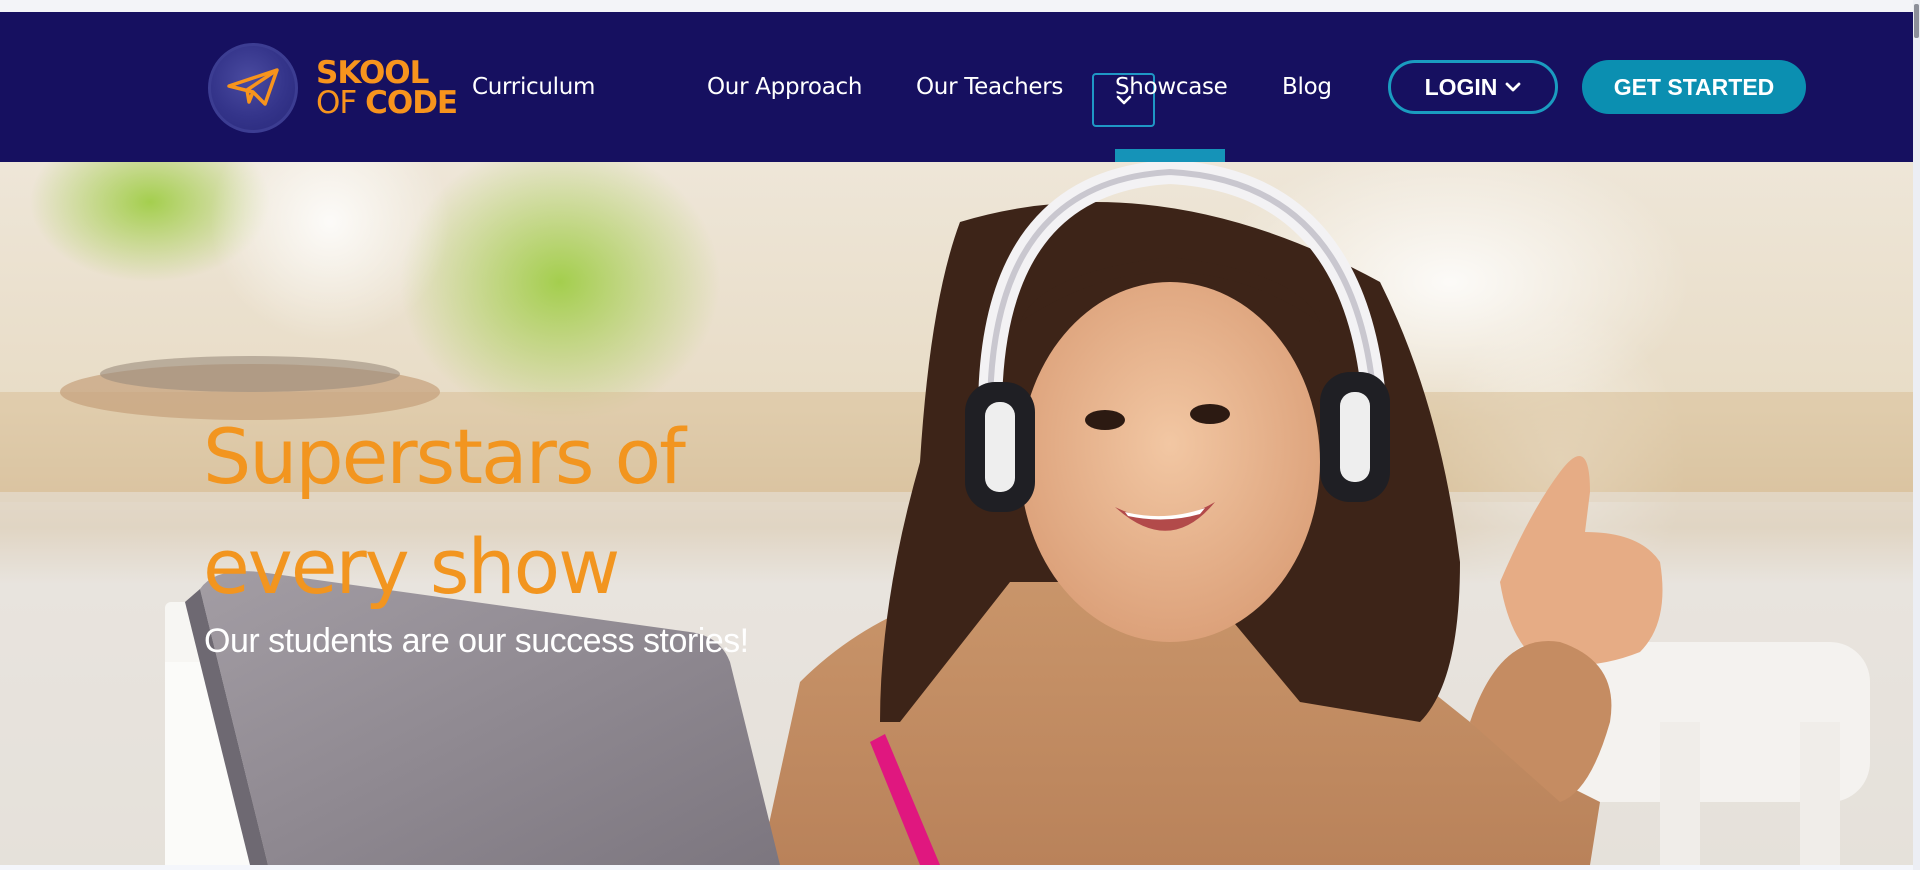 The width and height of the screenshot is (1920, 870). What do you see at coordinates (784, 87) in the screenshot?
I see `nav-item-our-approach: Our Approach` at bounding box center [784, 87].